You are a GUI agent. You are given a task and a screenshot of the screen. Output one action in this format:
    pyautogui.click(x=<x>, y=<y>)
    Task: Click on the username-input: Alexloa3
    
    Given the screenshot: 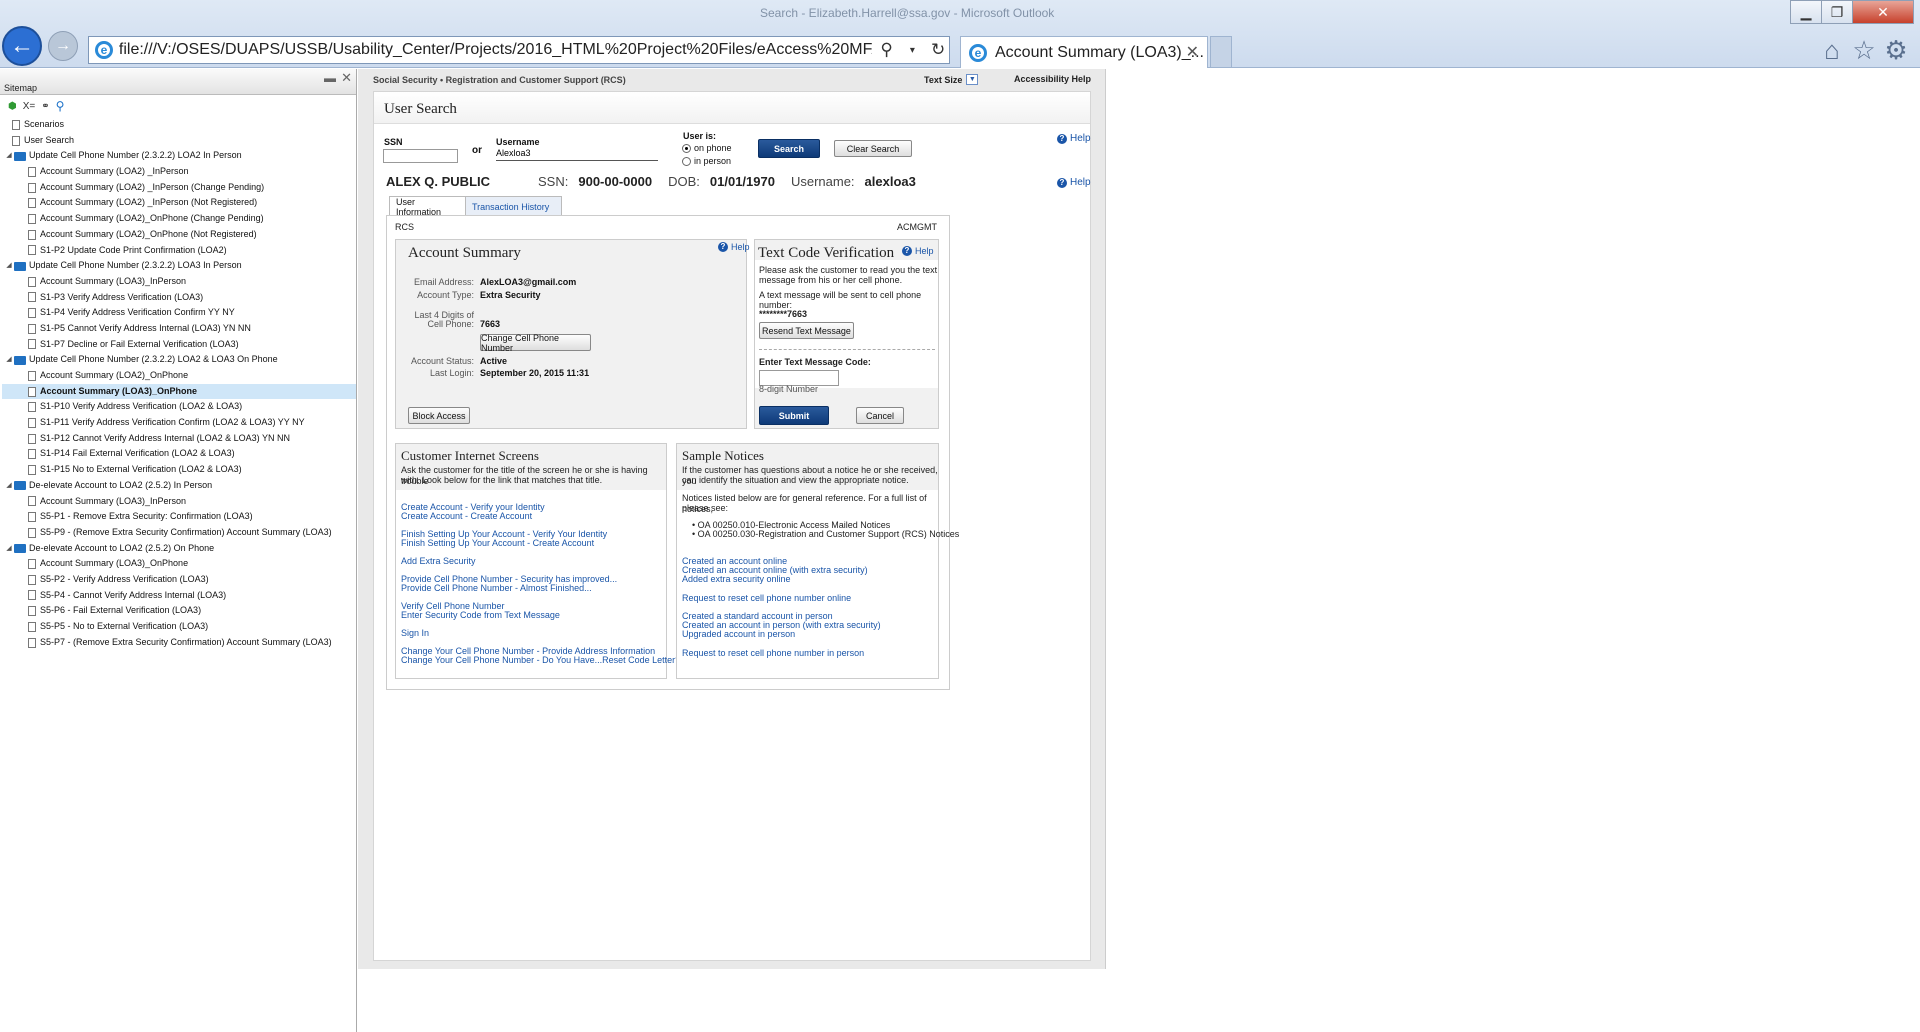 What is the action you would take?
    pyautogui.click(x=577, y=154)
    